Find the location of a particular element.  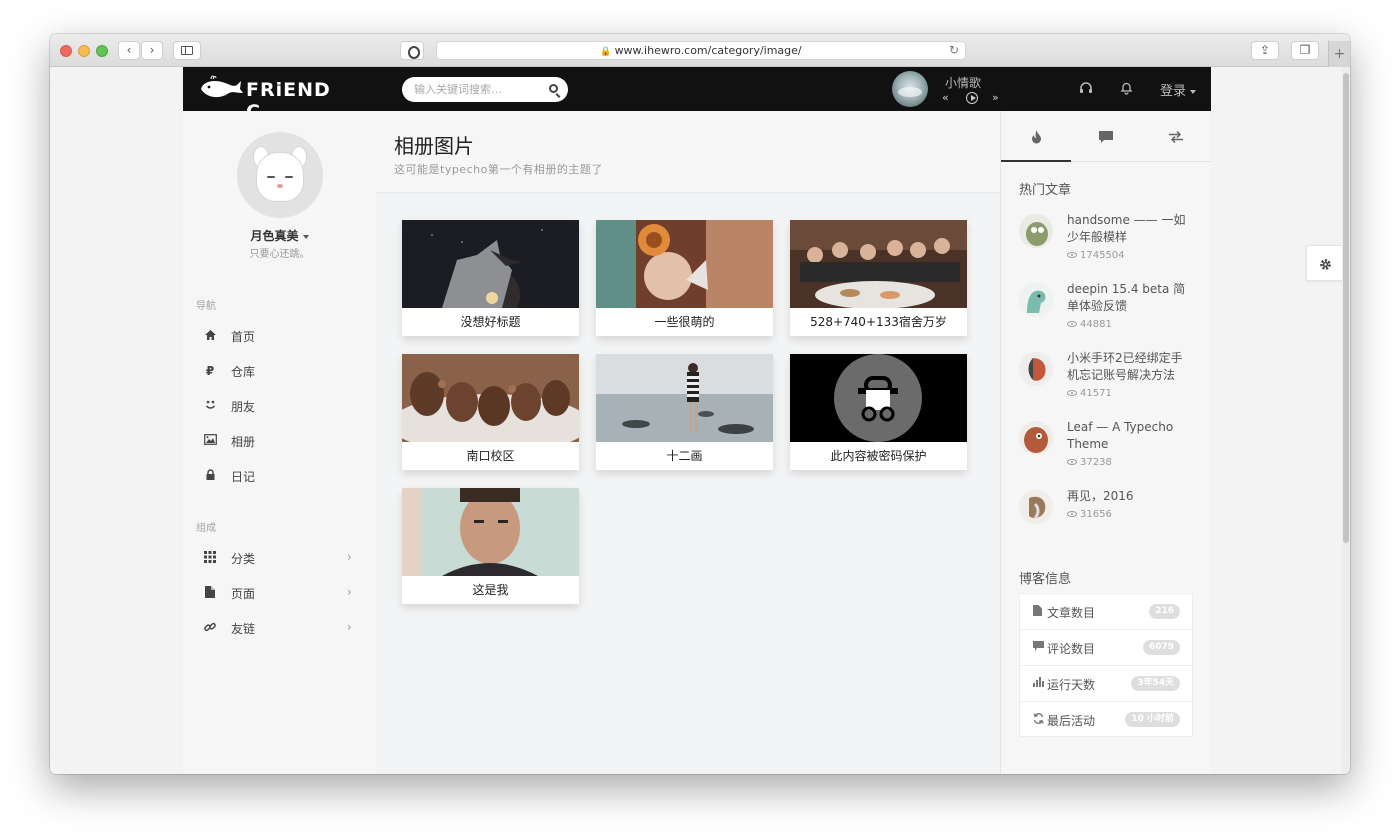

login-dropdown: 登录 is located at coordinates (1178, 89).